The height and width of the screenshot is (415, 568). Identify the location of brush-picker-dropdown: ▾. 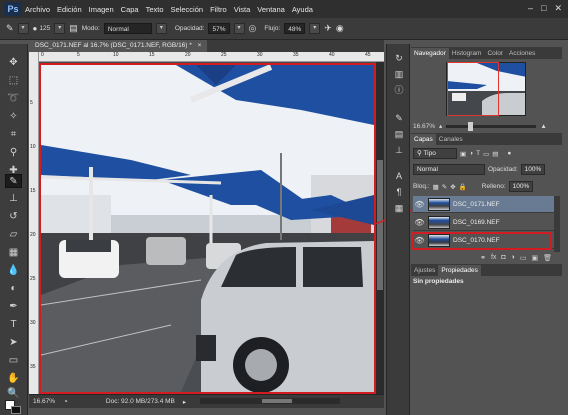
(60, 28).